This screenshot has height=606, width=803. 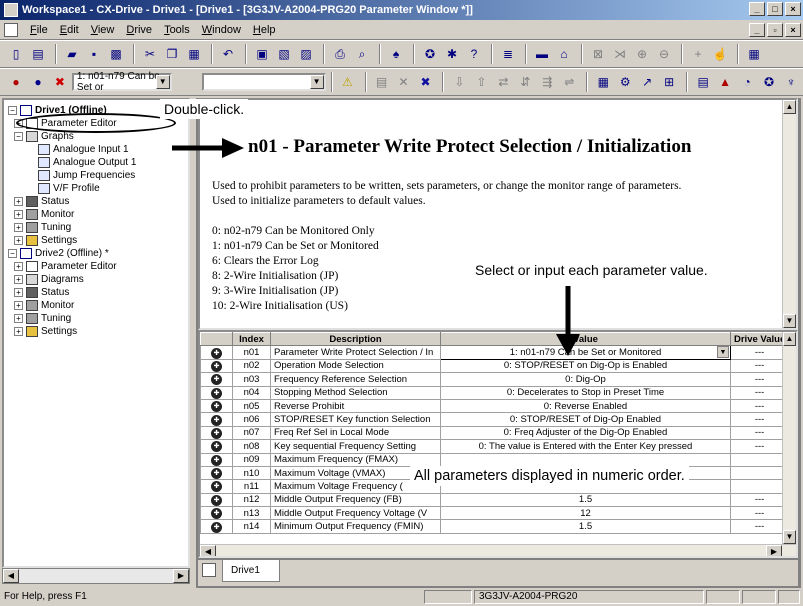 What do you see at coordinates (564, 54) in the screenshot?
I see `connect-icon: ⌂` at bounding box center [564, 54].